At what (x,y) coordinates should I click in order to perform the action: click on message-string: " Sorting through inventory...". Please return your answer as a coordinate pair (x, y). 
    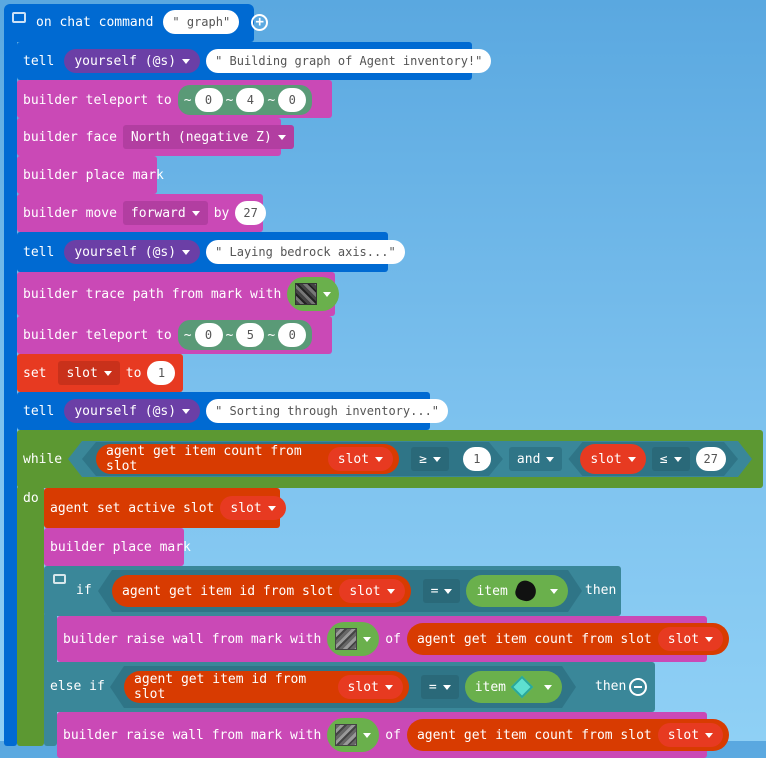
    Looking at the image, I should click on (327, 411).